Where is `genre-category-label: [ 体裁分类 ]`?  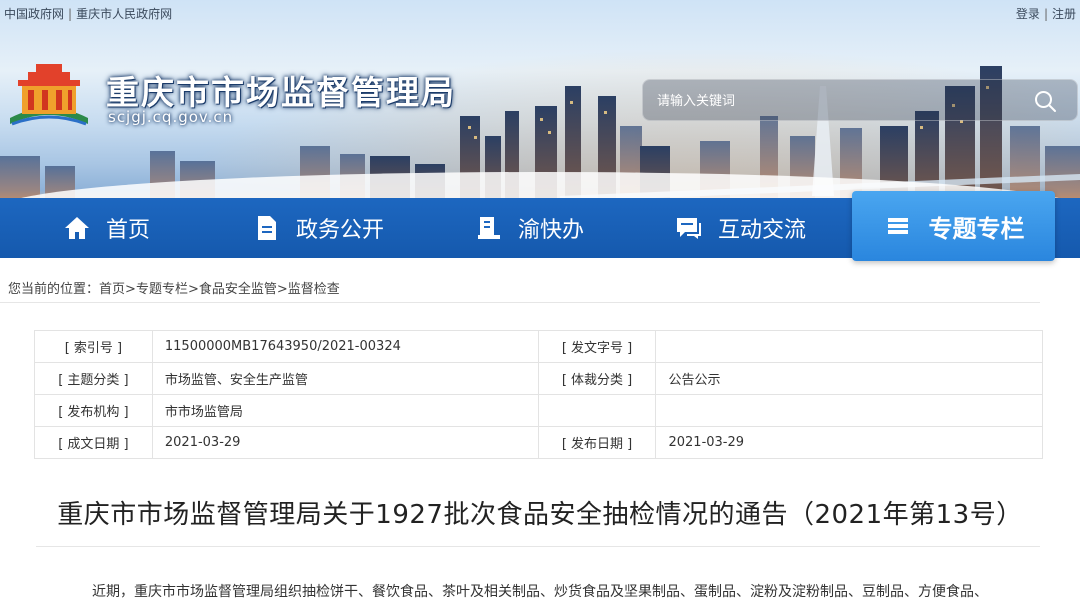 genre-category-label: [ 体裁分类 ] is located at coordinates (597, 378).